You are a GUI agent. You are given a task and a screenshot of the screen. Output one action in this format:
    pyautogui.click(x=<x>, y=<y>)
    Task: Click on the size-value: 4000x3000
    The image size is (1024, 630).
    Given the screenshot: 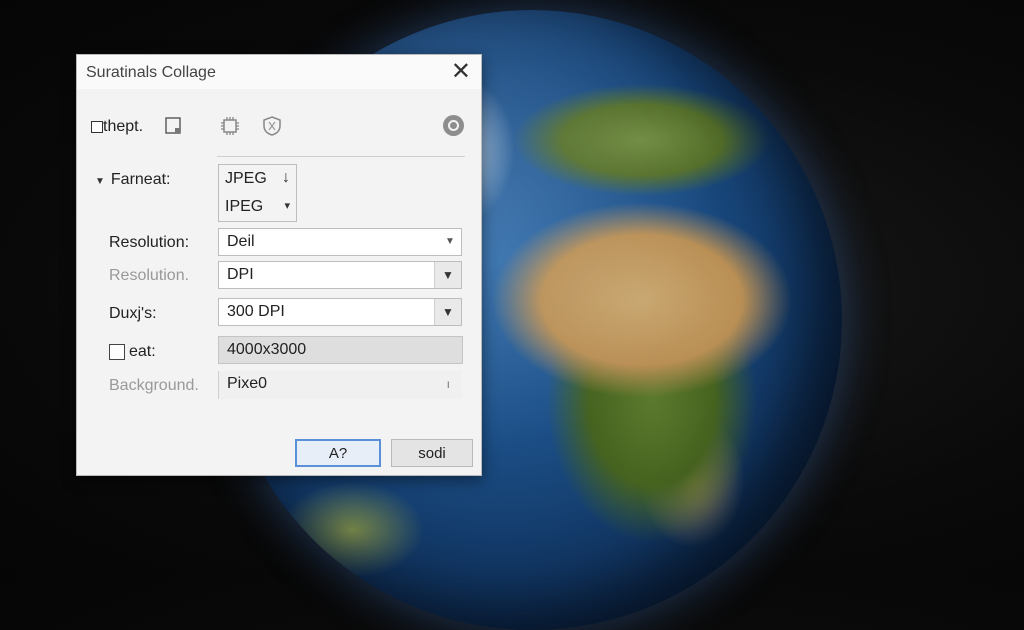 What is the action you would take?
    pyautogui.click(x=267, y=349)
    